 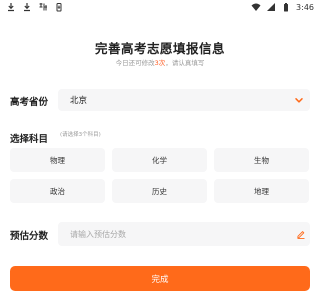 I want to click on province-value: 北京, so click(x=79, y=101).